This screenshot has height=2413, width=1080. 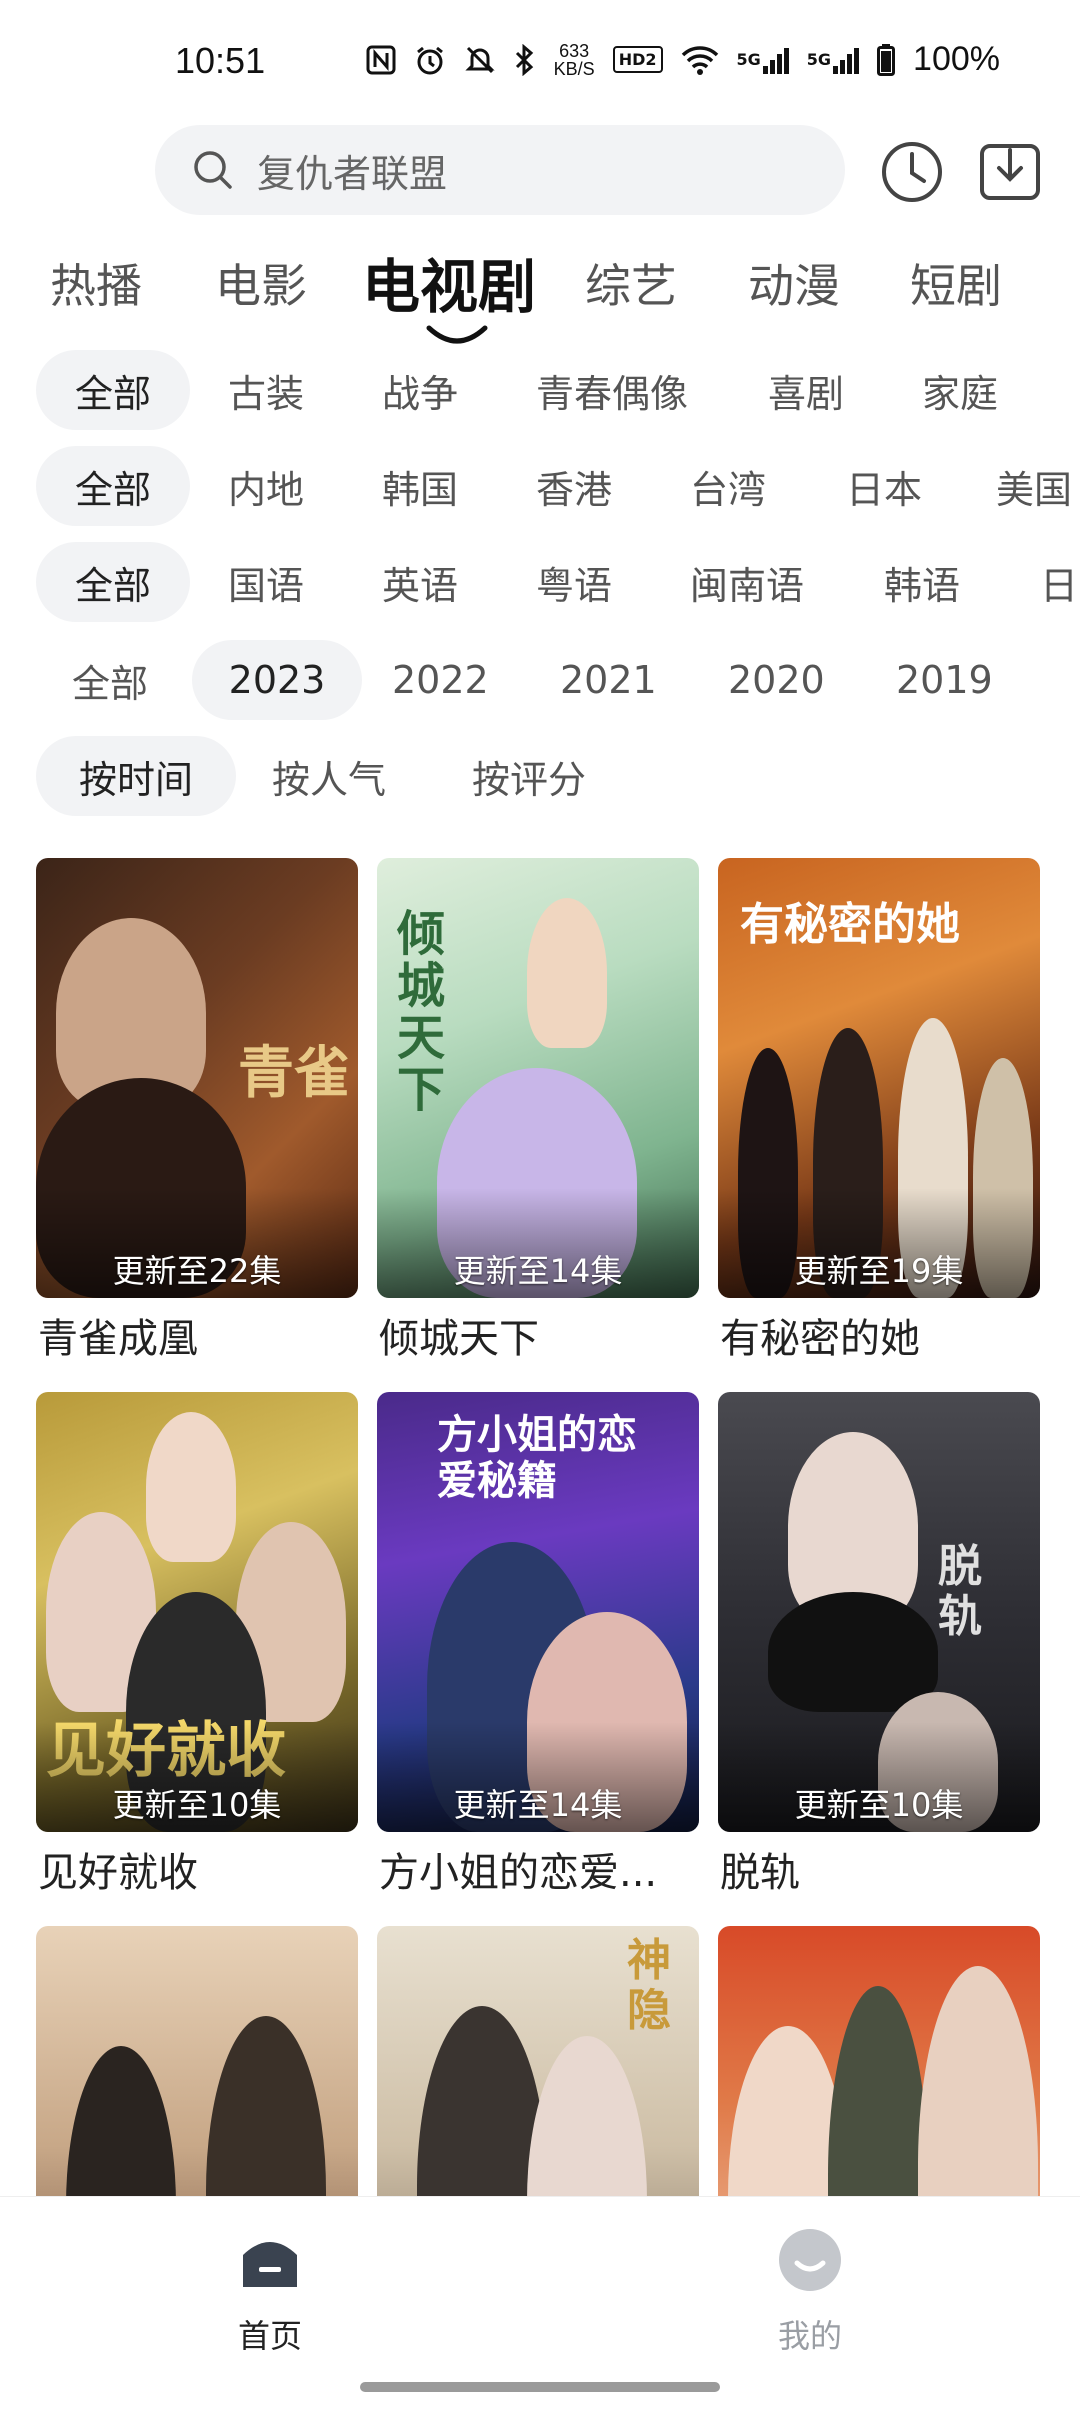 I want to click on active-tab-indicator, so click(x=457, y=334).